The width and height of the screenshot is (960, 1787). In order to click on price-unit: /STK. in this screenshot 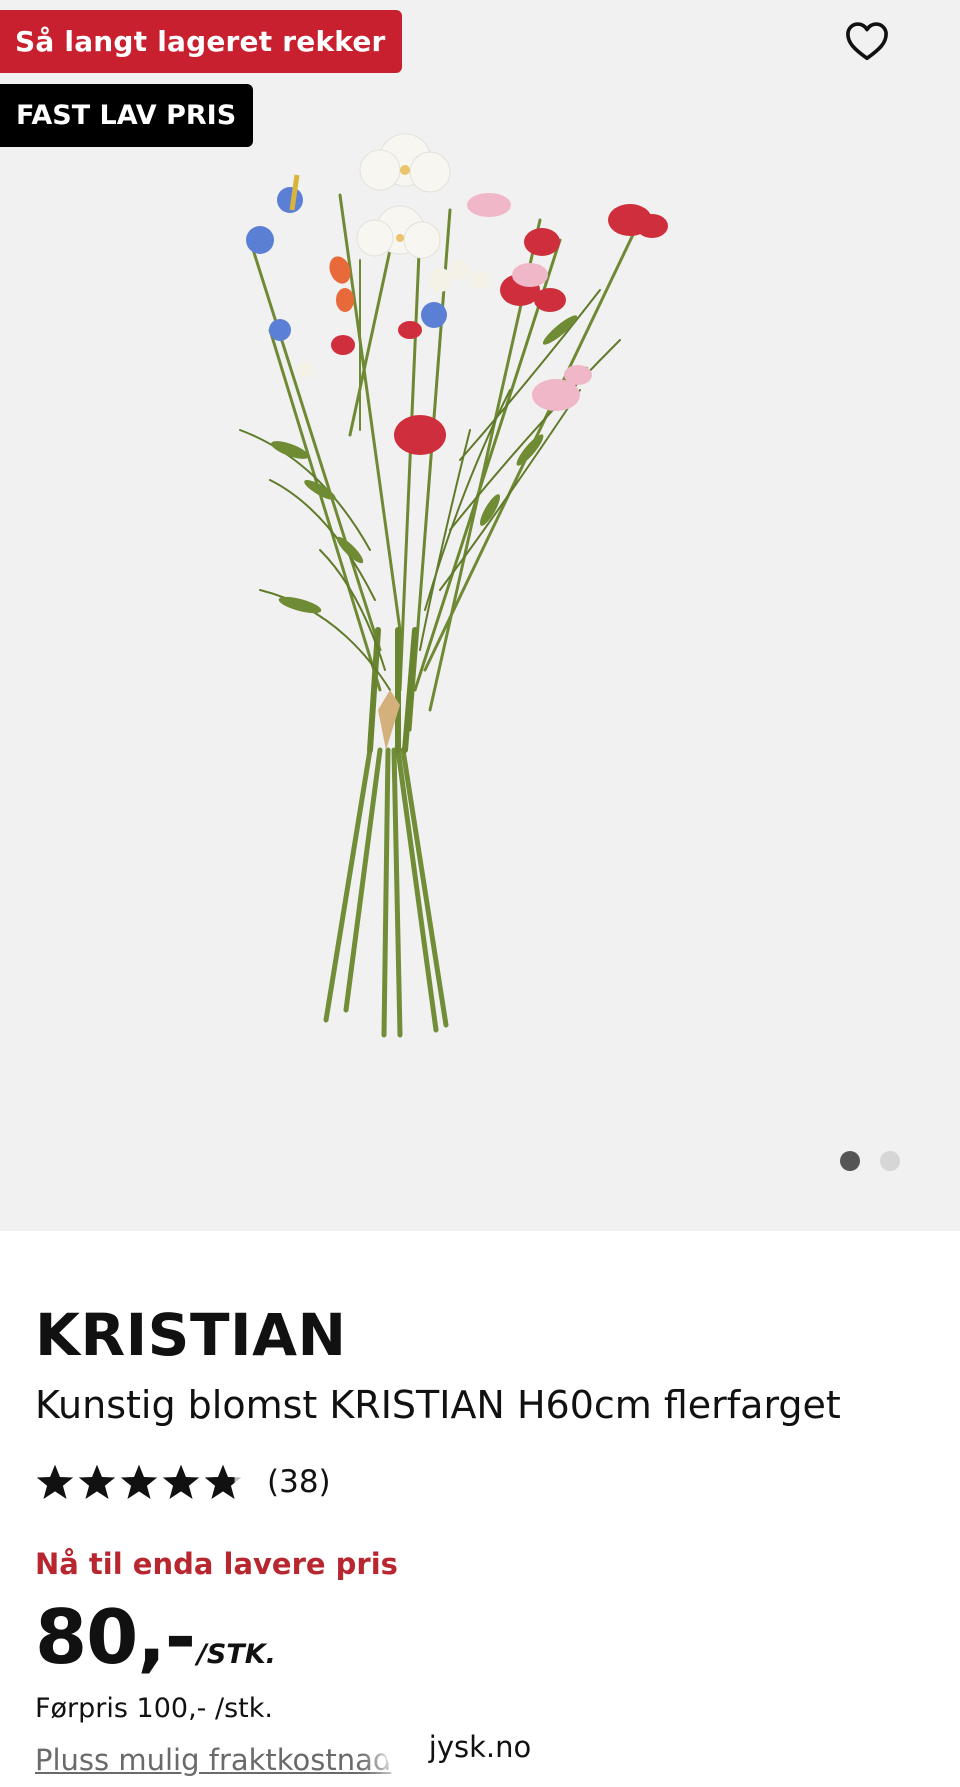, I will do `click(236, 1654)`.